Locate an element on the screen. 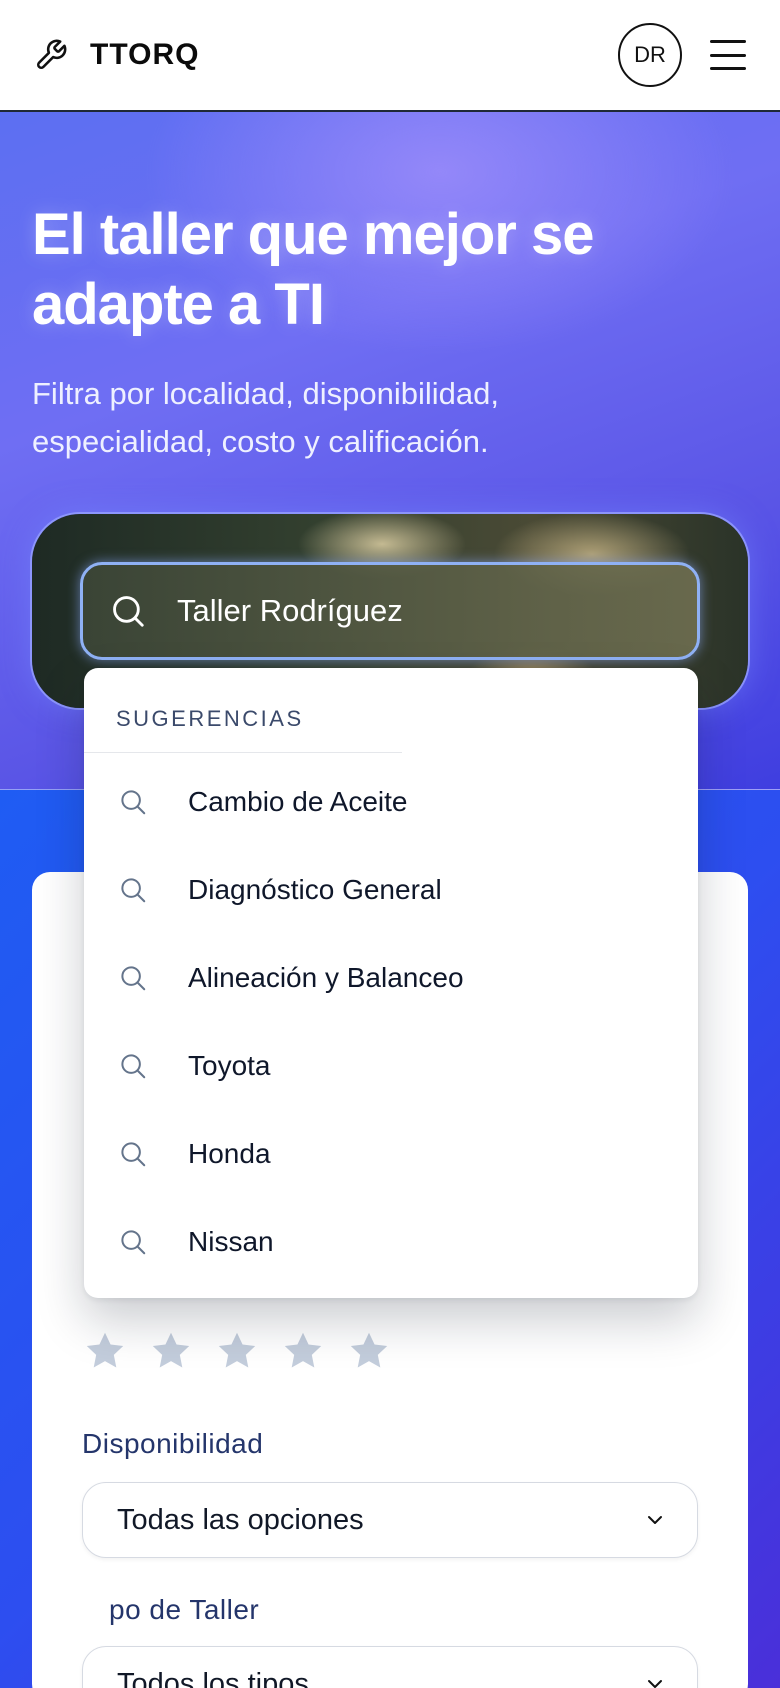 Image resolution: width=780 pixels, height=1688 pixels. suggestion-label: Toyota is located at coordinates (229, 1065).